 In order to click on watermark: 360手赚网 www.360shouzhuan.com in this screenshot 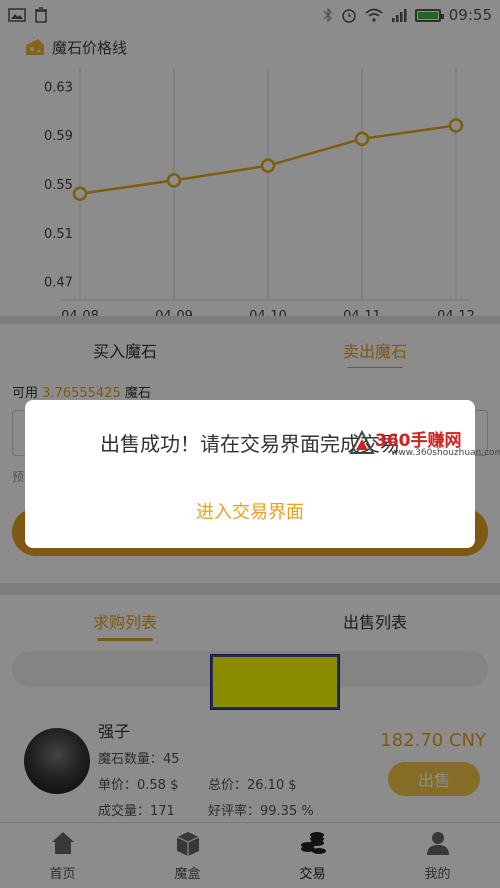, I will do `click(422, 444)`.